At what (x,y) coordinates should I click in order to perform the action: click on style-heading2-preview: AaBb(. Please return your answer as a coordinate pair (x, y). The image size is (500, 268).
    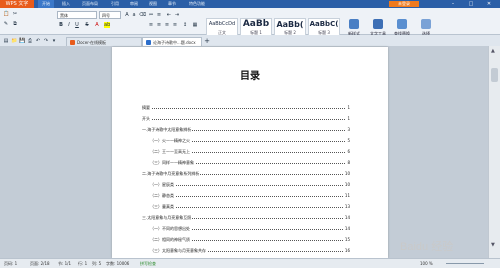
    Looking at the image, I should click on (290, 24).